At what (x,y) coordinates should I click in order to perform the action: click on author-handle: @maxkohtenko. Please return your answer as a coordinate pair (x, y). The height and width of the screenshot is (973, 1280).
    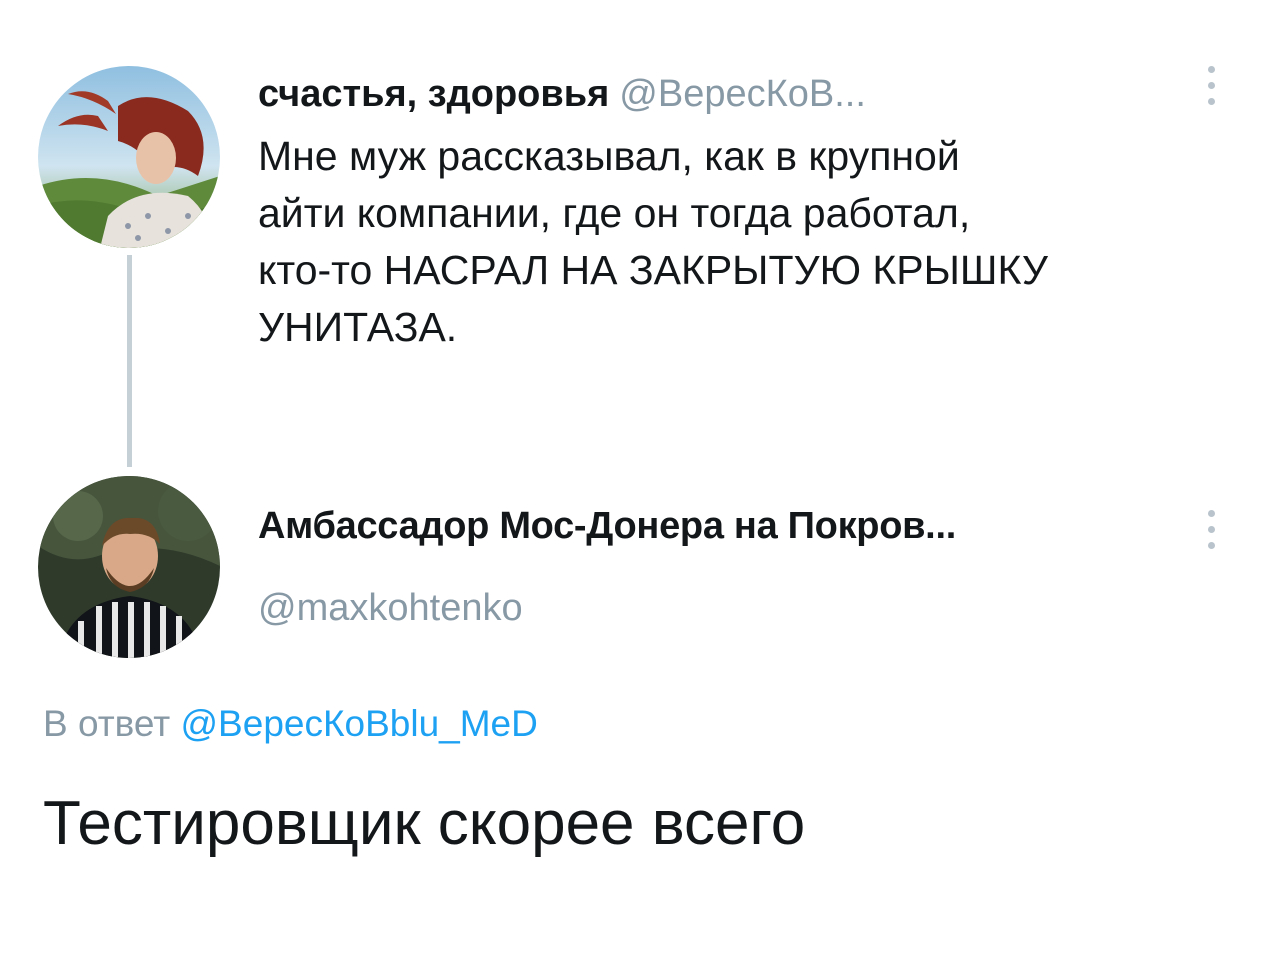
    Looking at the image, I should click on (390, 608).